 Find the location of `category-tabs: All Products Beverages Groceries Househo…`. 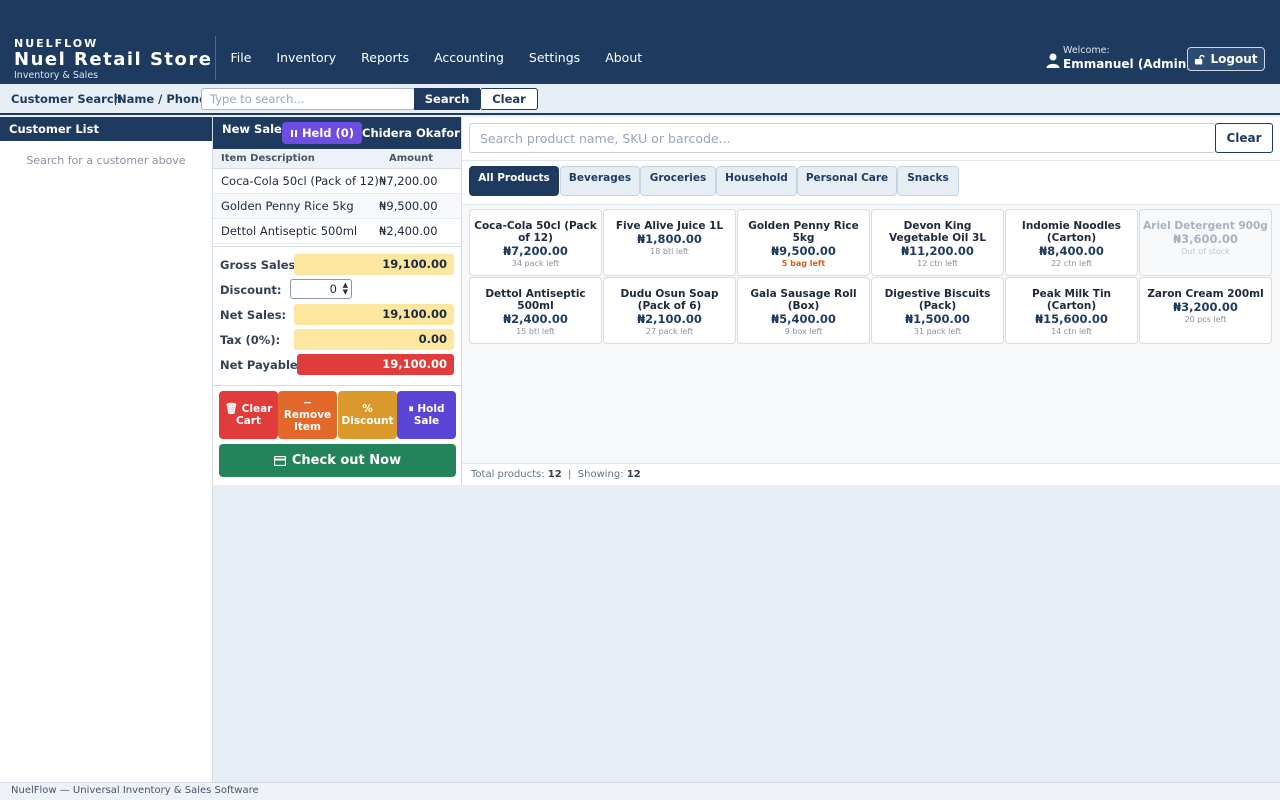

category-tabs: All Products Beverages Groceries Househo… is located at coordinates (871, 183).